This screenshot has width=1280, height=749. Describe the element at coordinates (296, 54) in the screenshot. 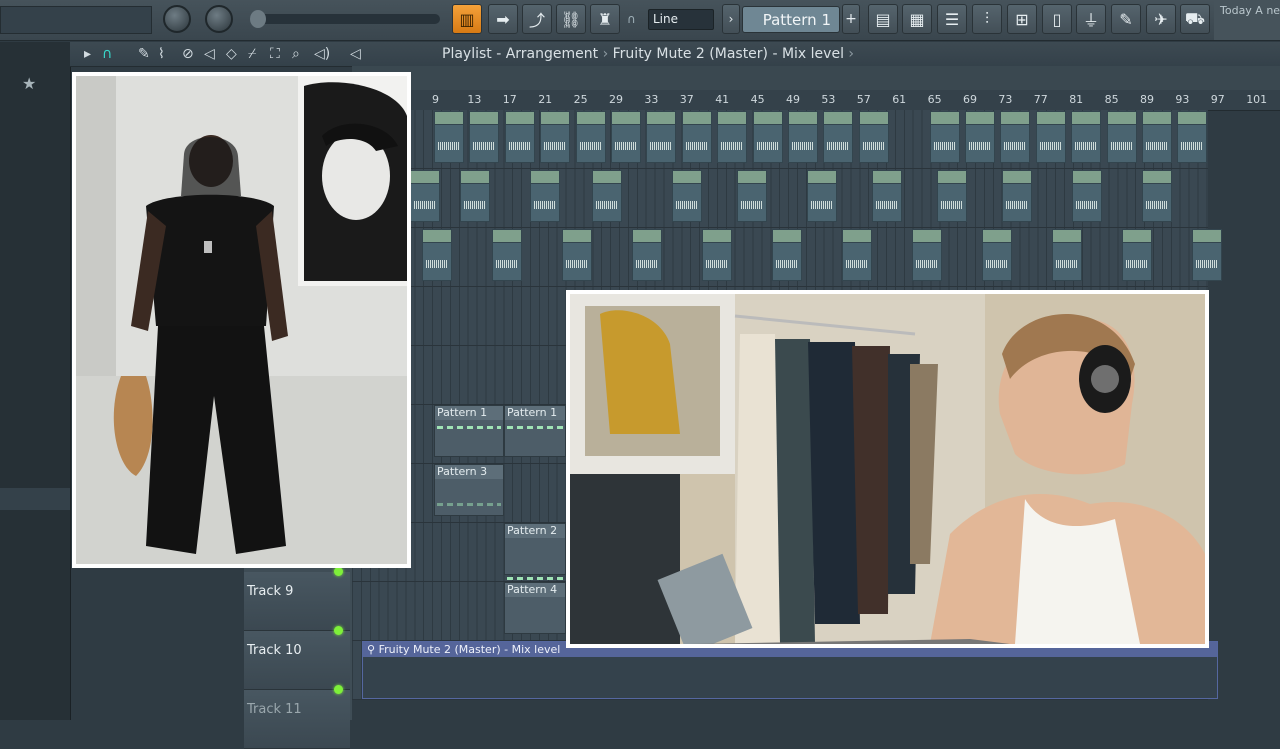

I see `zoom-icon: ⌕` at that location.